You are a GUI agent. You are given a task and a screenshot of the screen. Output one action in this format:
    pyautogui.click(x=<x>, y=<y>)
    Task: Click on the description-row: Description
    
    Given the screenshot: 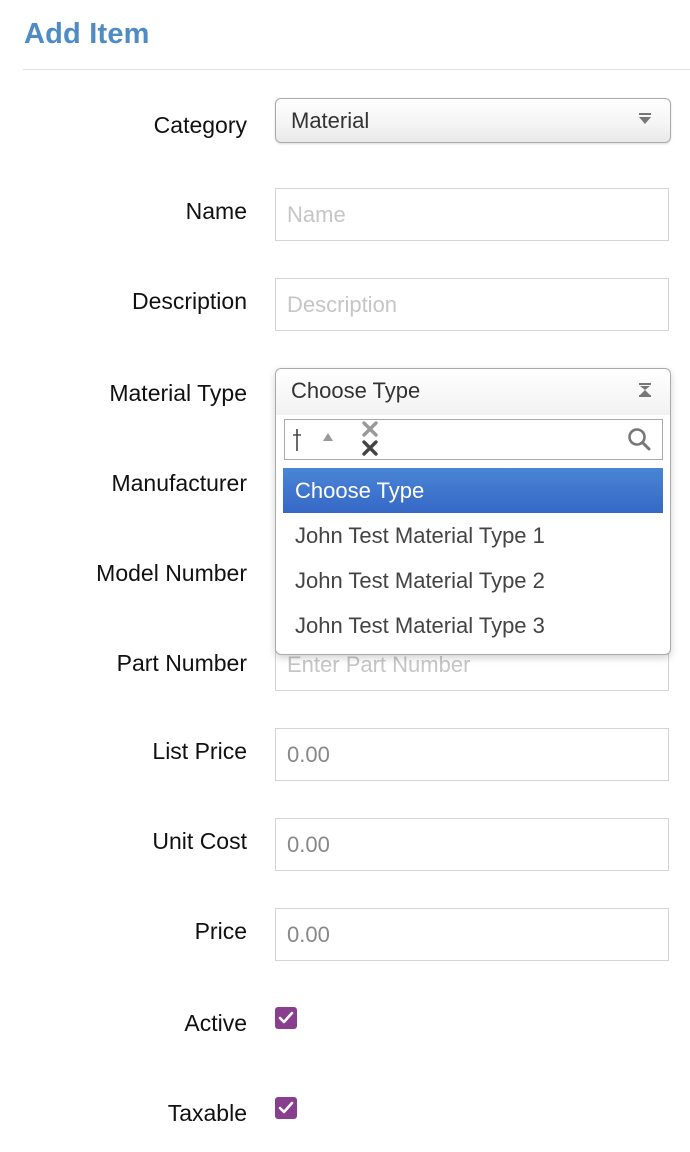 What is the action you would take?
    pyautogui.click(x=345, y=305)
    